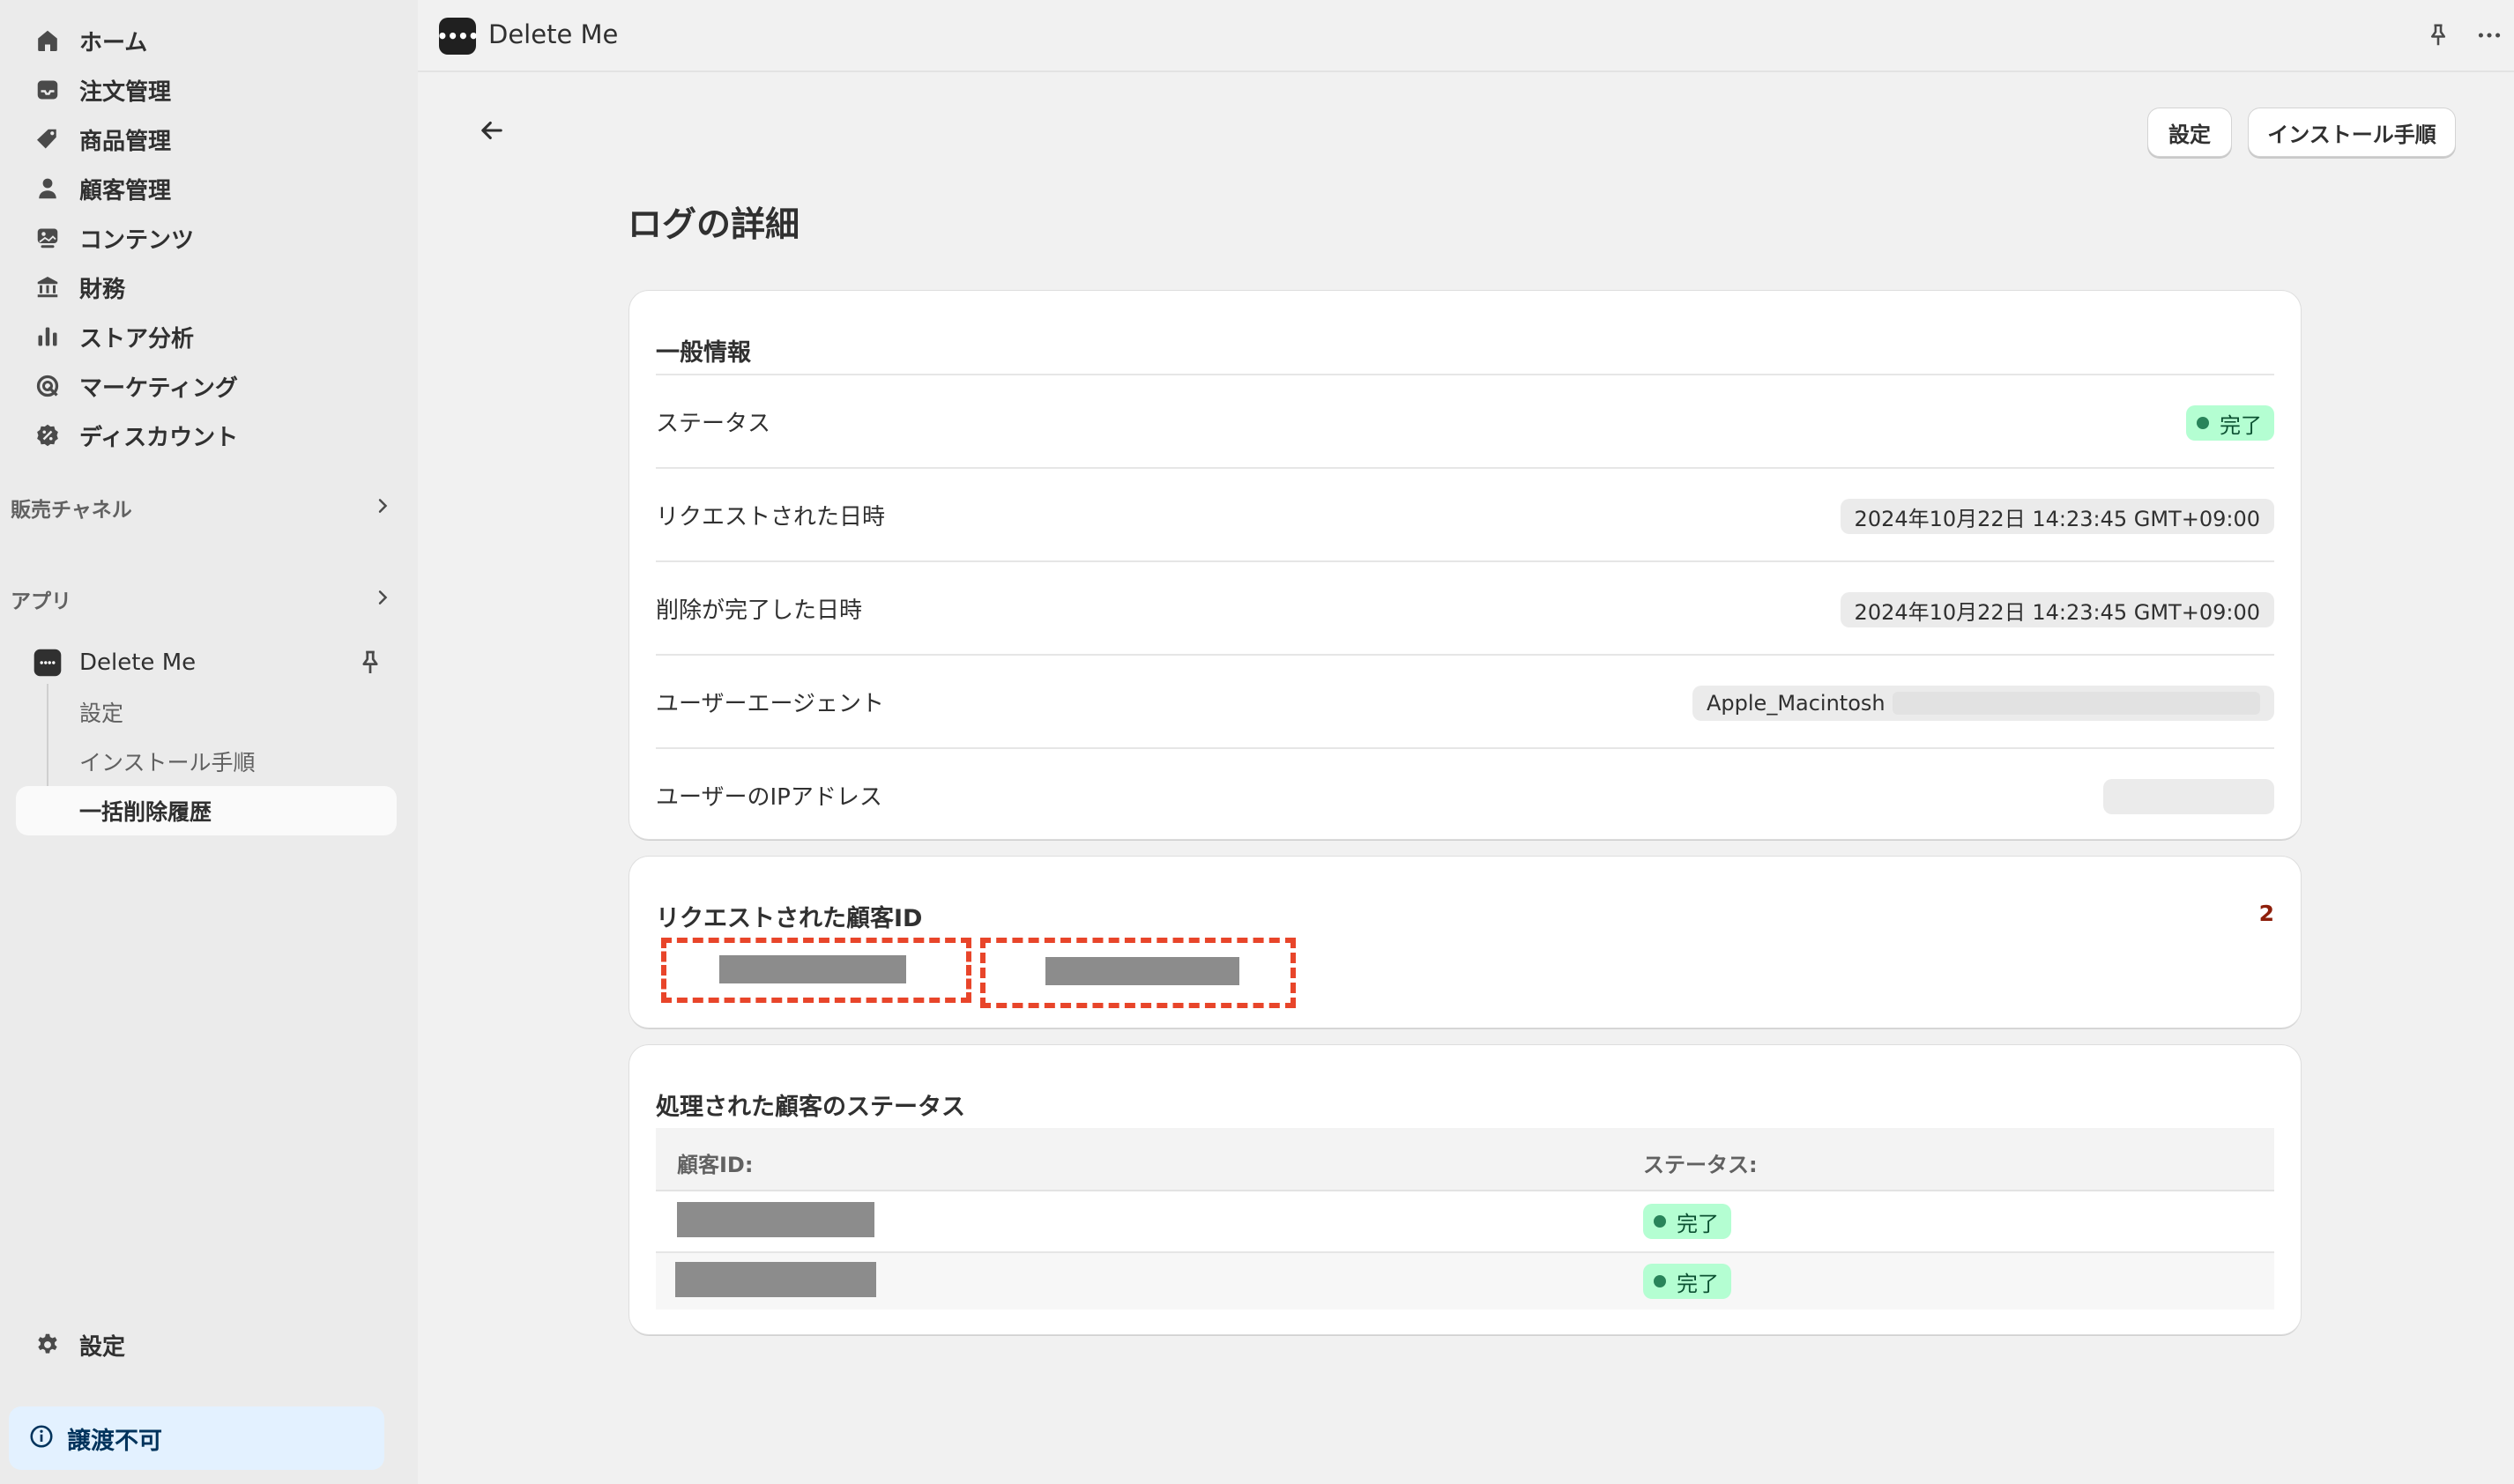  I want to click on app-logo-icon: ••••, so click(458, 36).